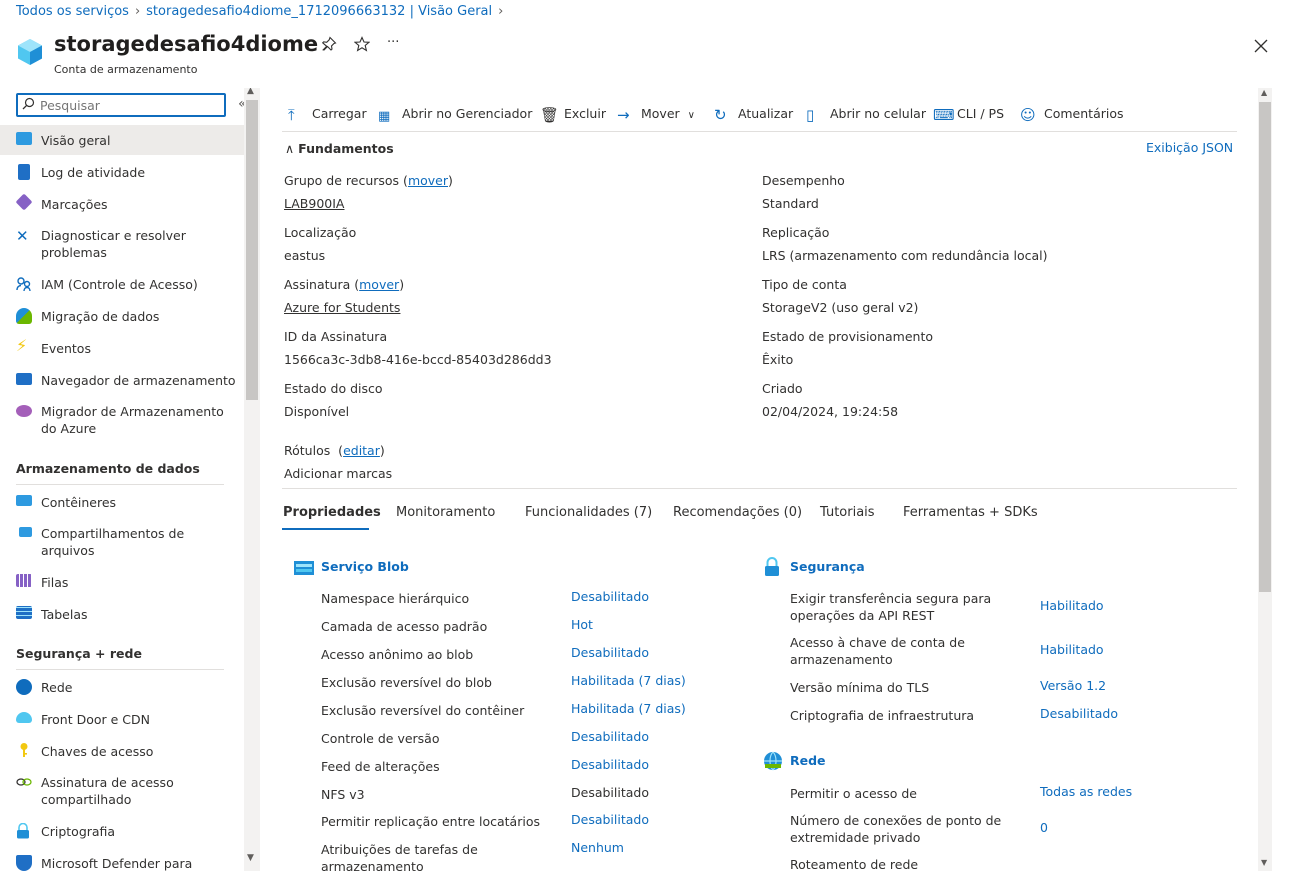 The height and width of the screenshot is (875, 1296). What do you see at coordinates (582, 624) in the screenshot?
I see `blob-property-value: Hot` at bounding box center [582, 624].